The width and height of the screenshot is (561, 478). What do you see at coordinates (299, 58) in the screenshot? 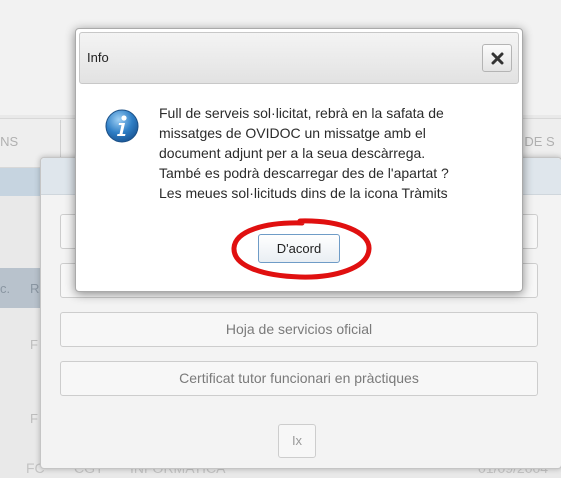
I see `info-dialog-header: Info` at bounding box center [299, 58].